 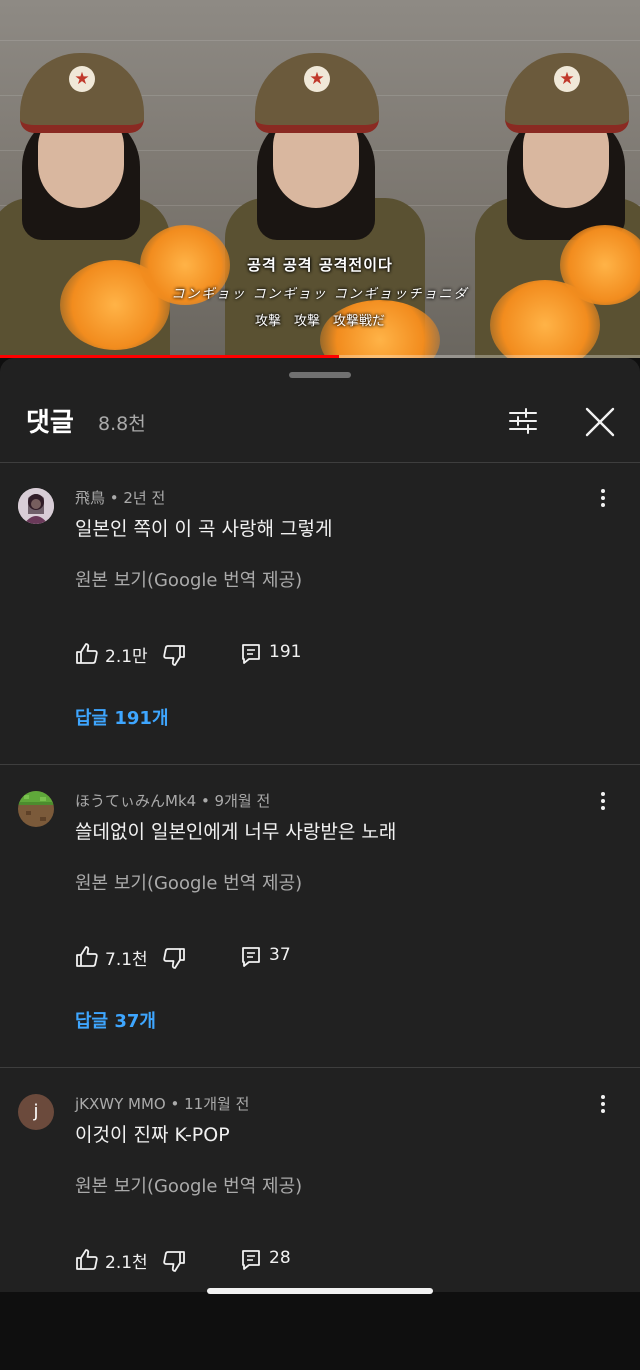 I want to click on avatar-letter: j, so click(x=36, y=1111).